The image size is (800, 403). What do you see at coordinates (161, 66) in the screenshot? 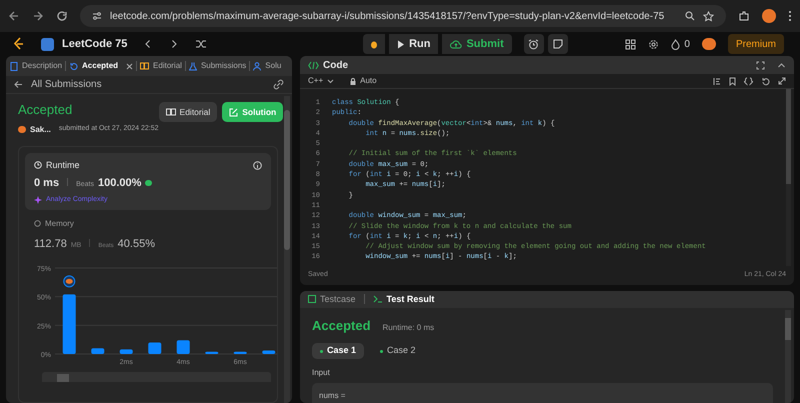
I see `panel-tab: Editorial` at bounding box center [161, 66].